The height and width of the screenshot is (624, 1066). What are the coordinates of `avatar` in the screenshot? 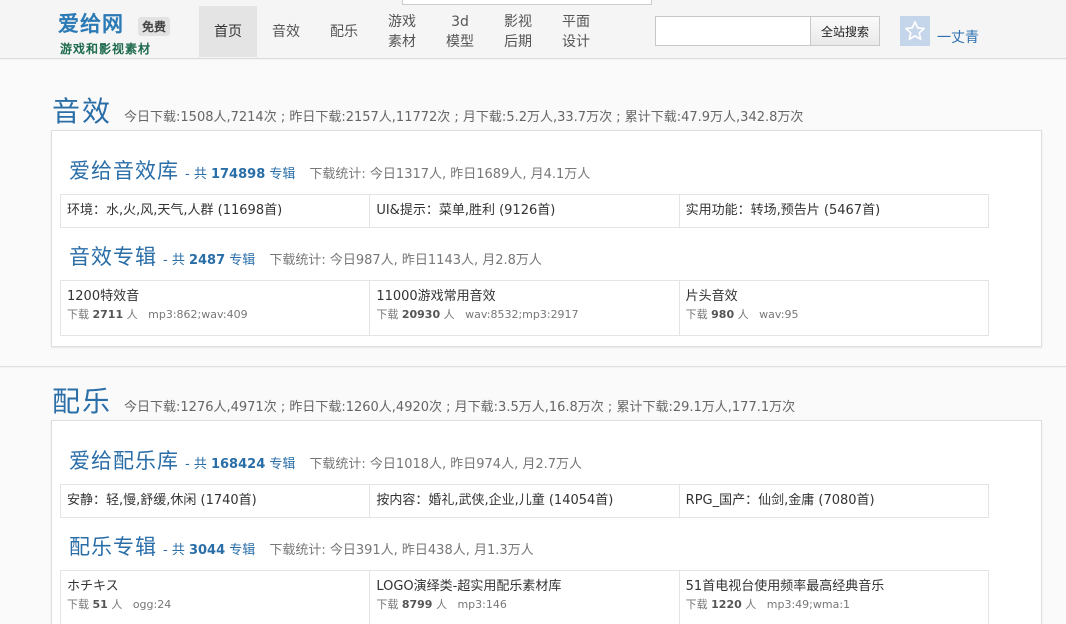 It's located at (915, 31).